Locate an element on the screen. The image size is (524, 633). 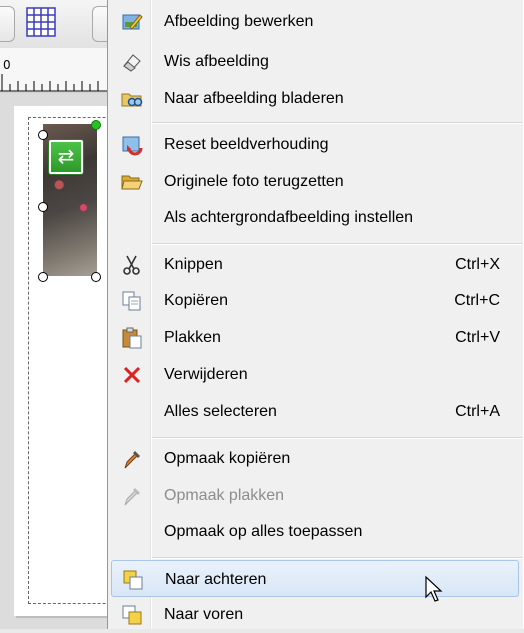
bring-forward-icon is located at coordinates (132, 615).